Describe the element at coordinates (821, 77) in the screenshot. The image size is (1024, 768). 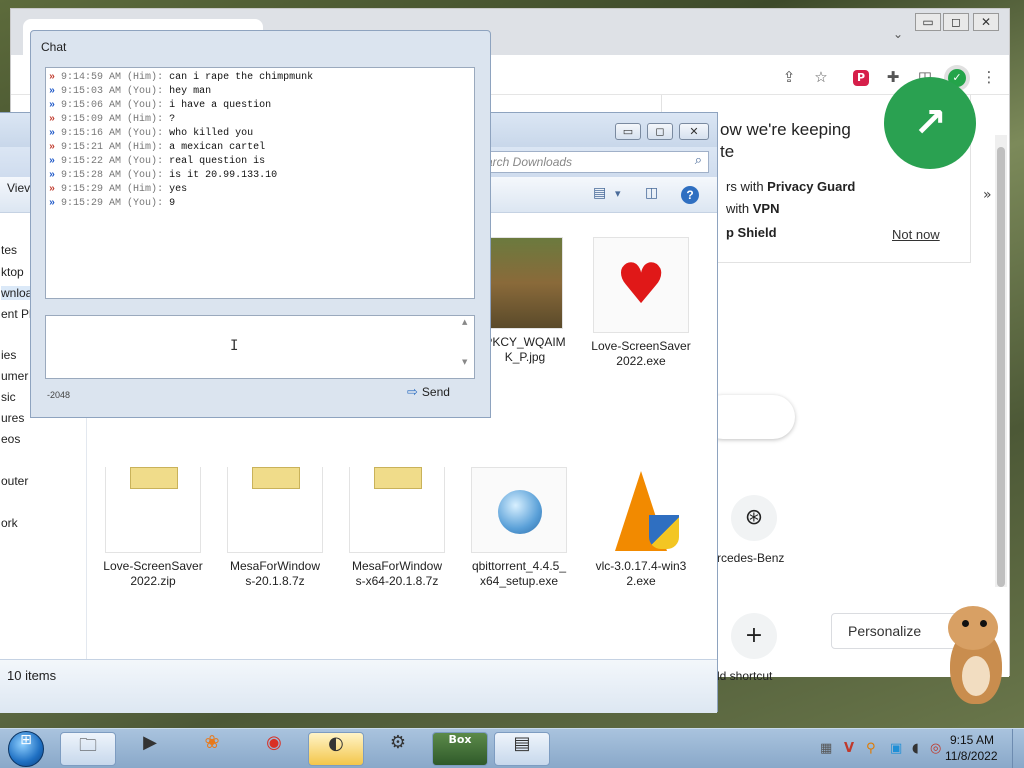
I see `bookmark-star-icon: ☆` at that location.